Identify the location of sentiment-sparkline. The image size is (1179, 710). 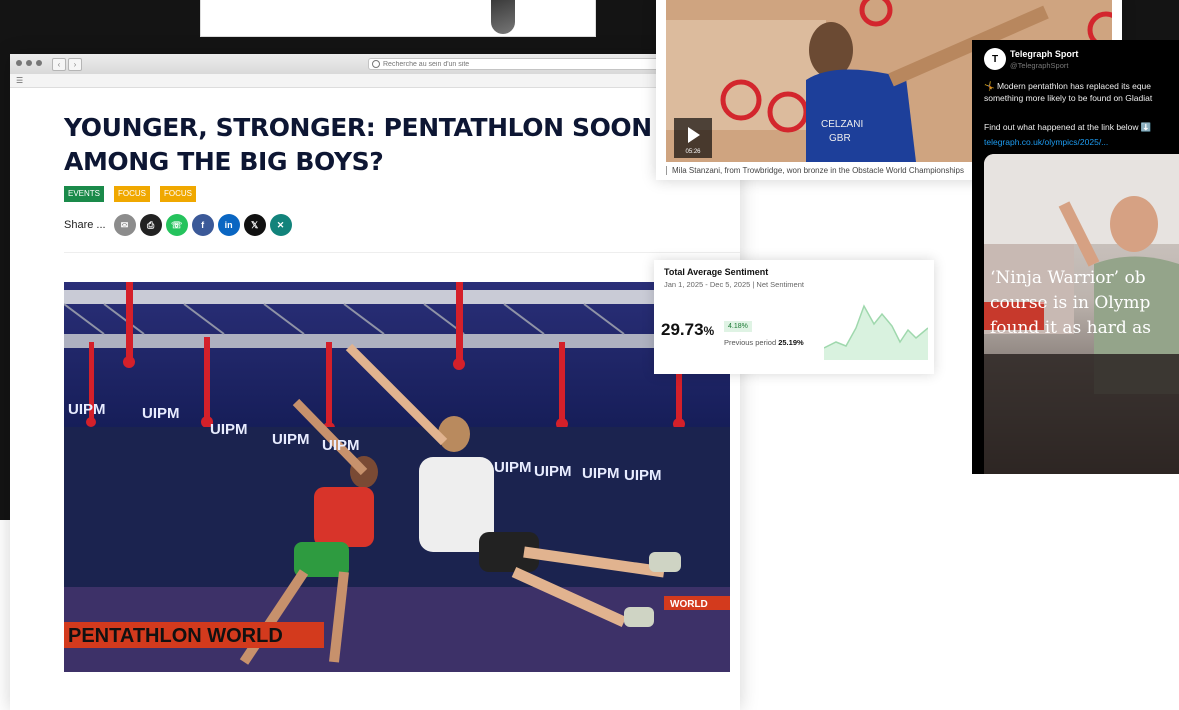
(876, 332).